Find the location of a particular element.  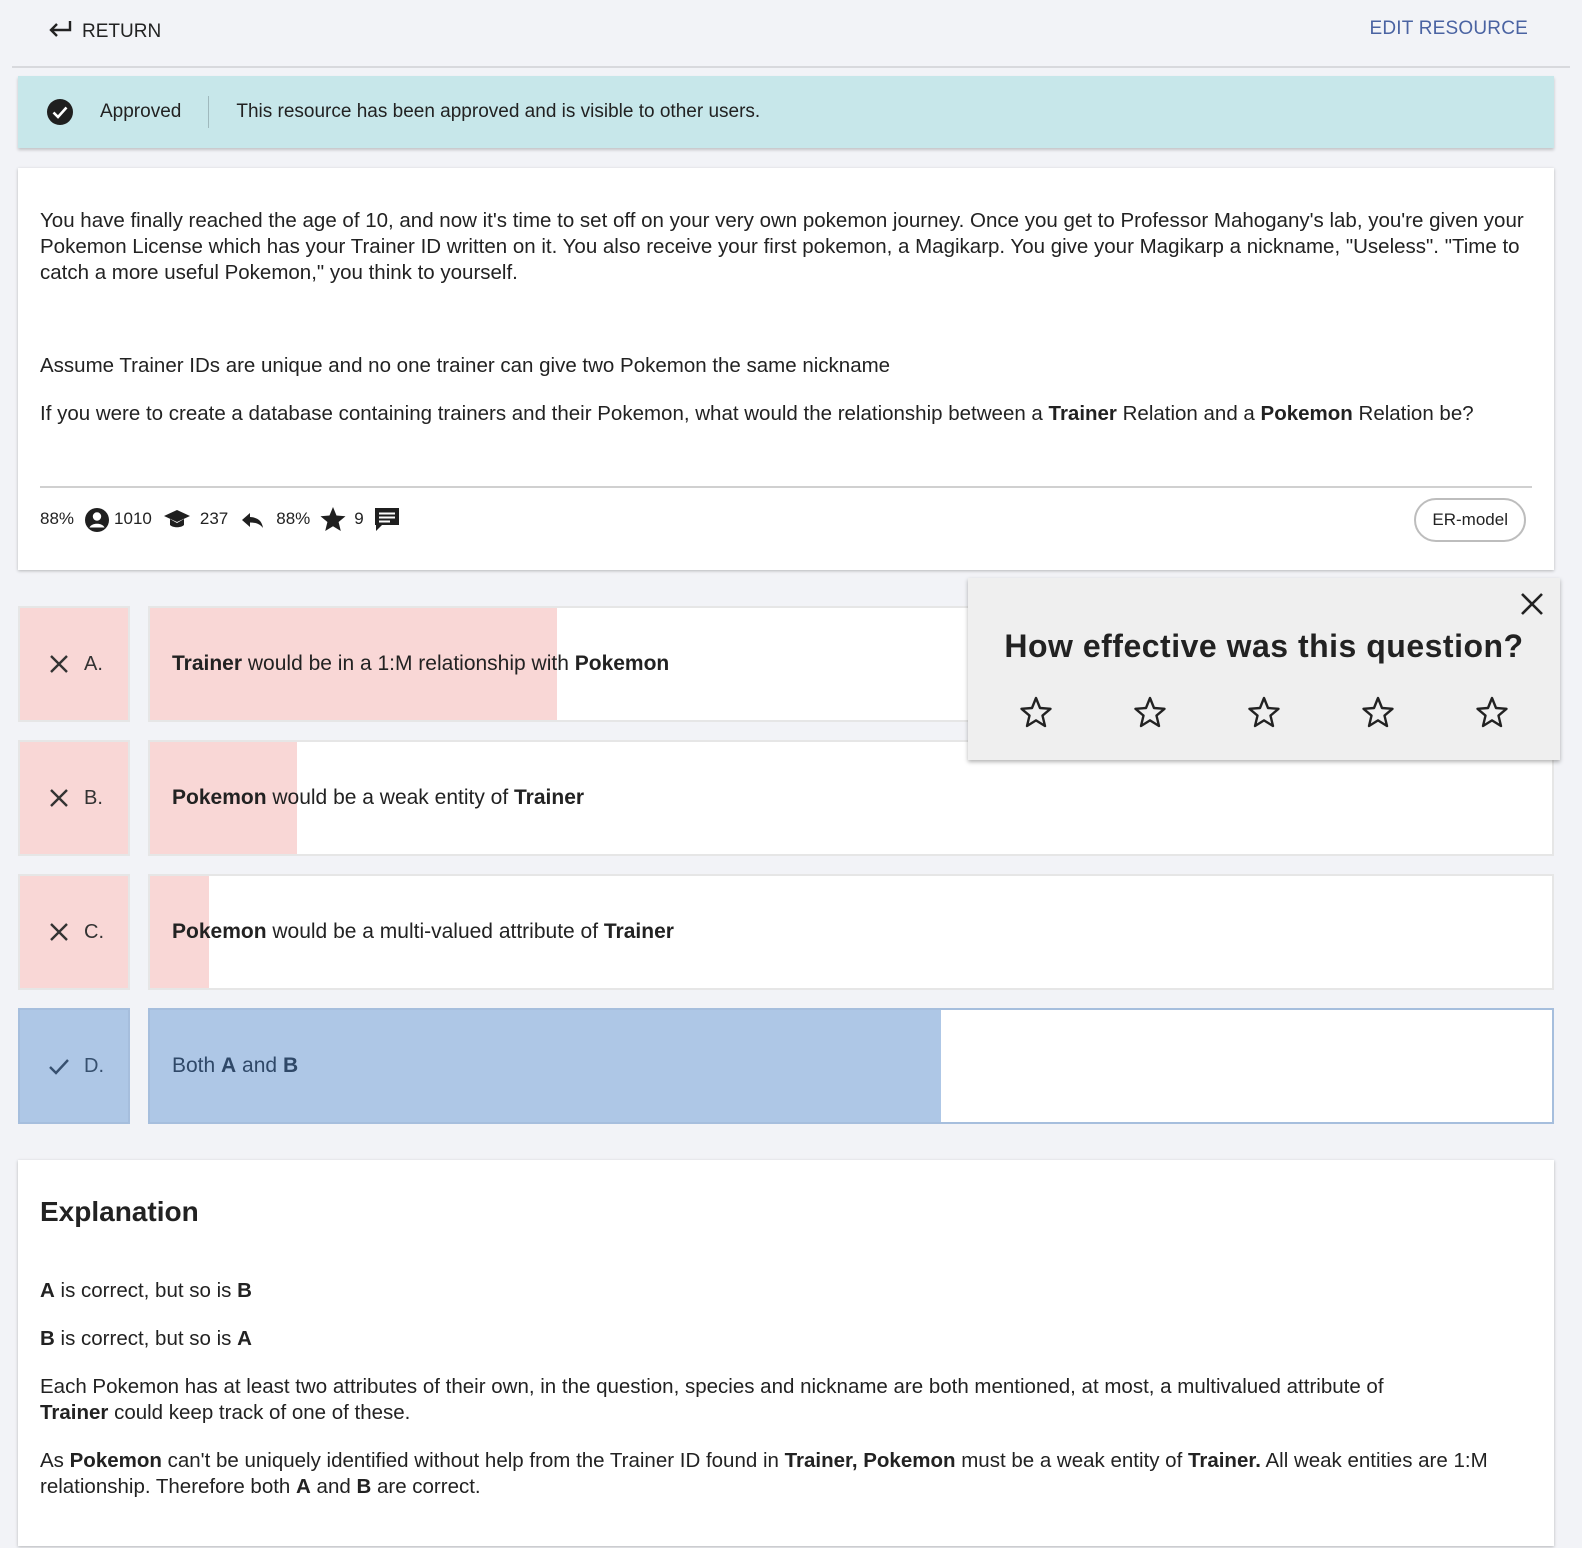

explanation-line: A is correct, but so is B is located at coordinates (146, 1290).